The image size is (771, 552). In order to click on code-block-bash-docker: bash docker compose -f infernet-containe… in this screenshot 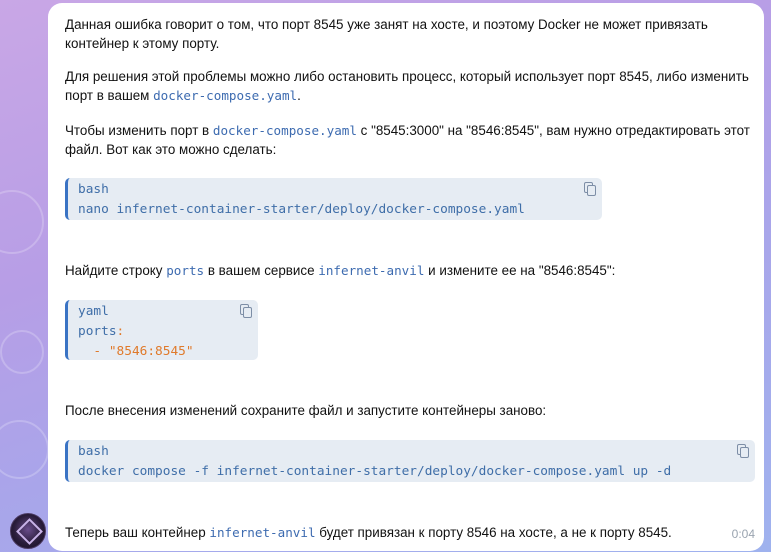, I will do `click(410, 461)`.